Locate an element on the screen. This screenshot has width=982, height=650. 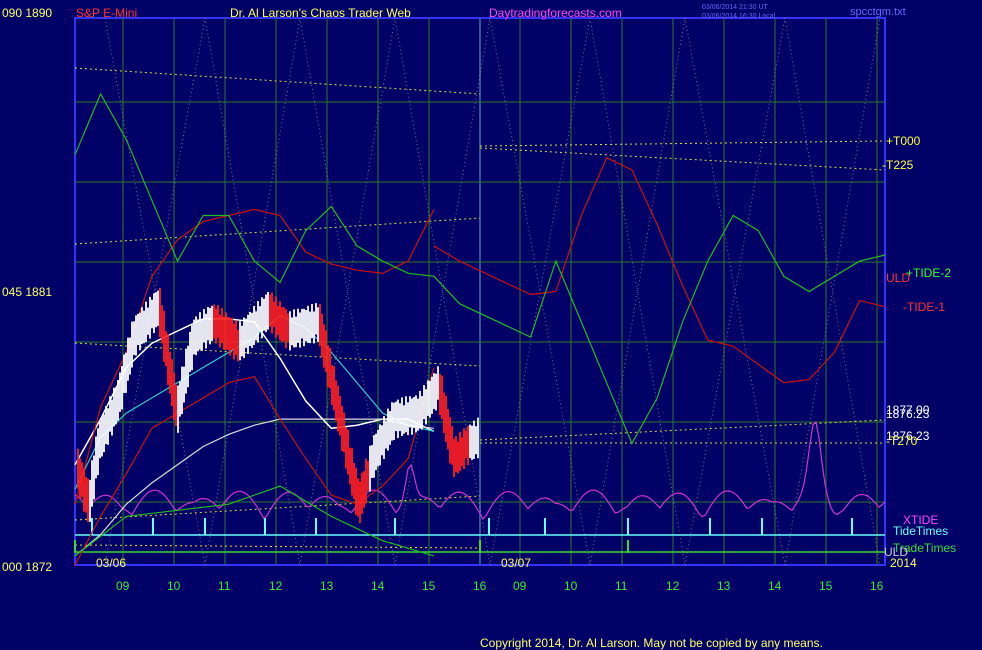
y-top-label: 090 1890 is located at coordinates (27, 13).